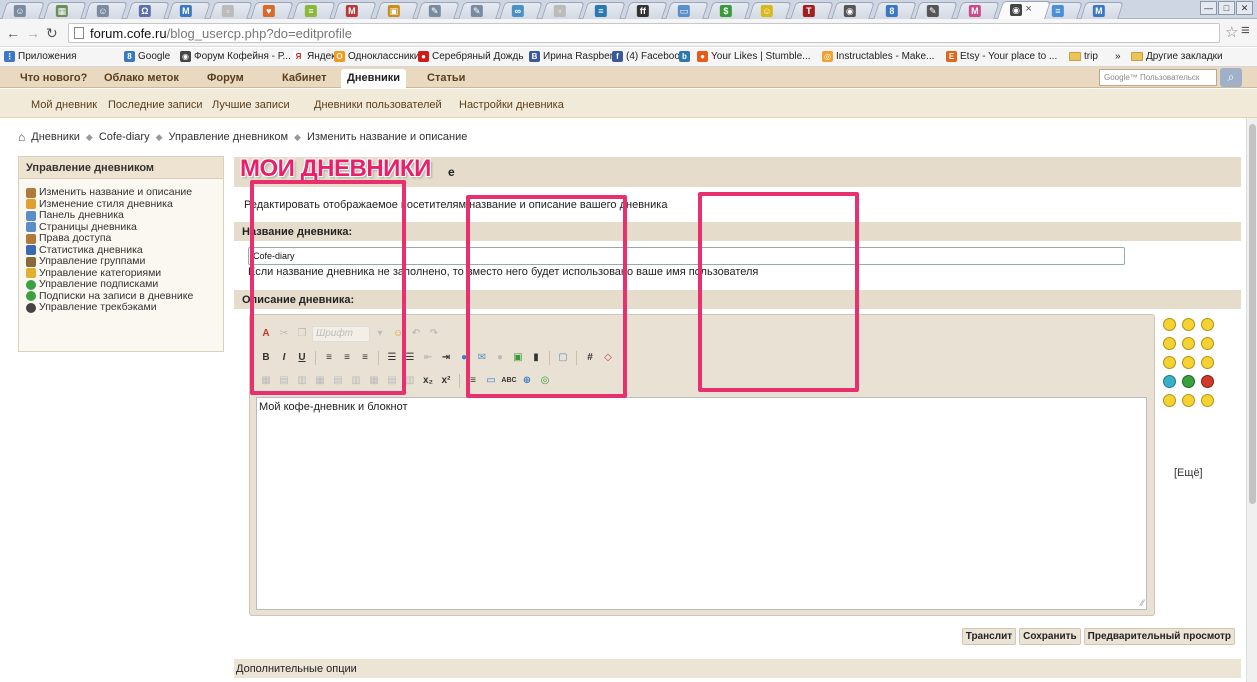 The image size is (1257, 682). Describe the element at coordinates (141, 78) in the screenshot. I see `nav-tag-cloud: Облако меток` at that location.